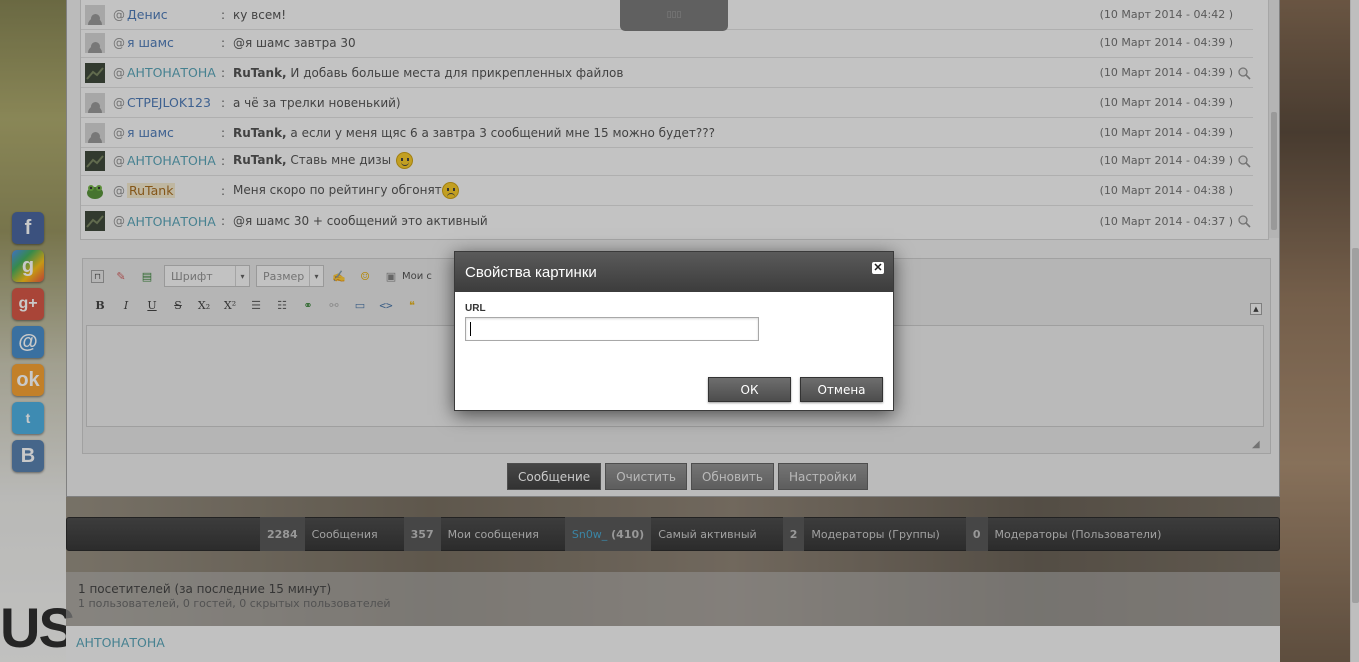 The image size is (1359, 662). What do you see at coordinates (531, 272) in the screenshot?
I see `dialog-title: Свойства картинки` at bounding box center [531, 272].